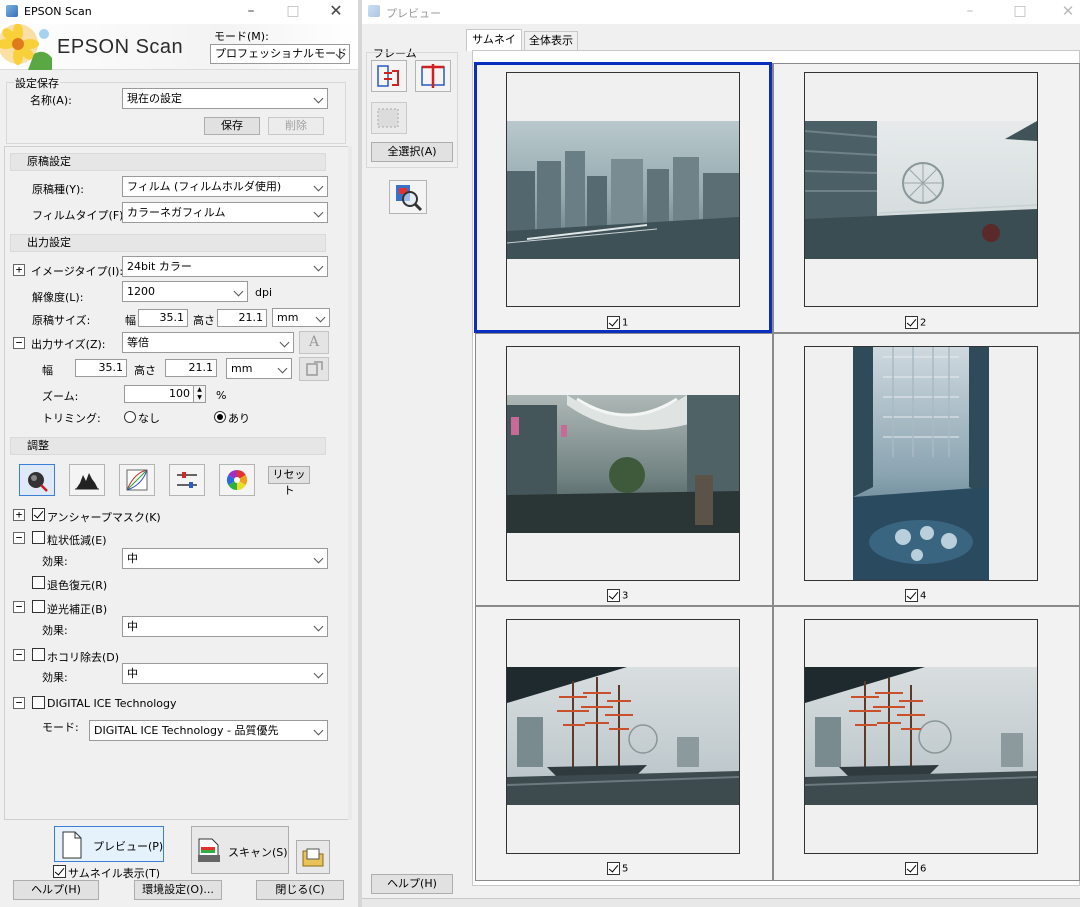 The width and height of the screenshot is (1080, 907). What do you see at coordinates (109, 844) in the screenshot?
I see `preview-button: プレビュー(P)` at bounding box center [109, 844].